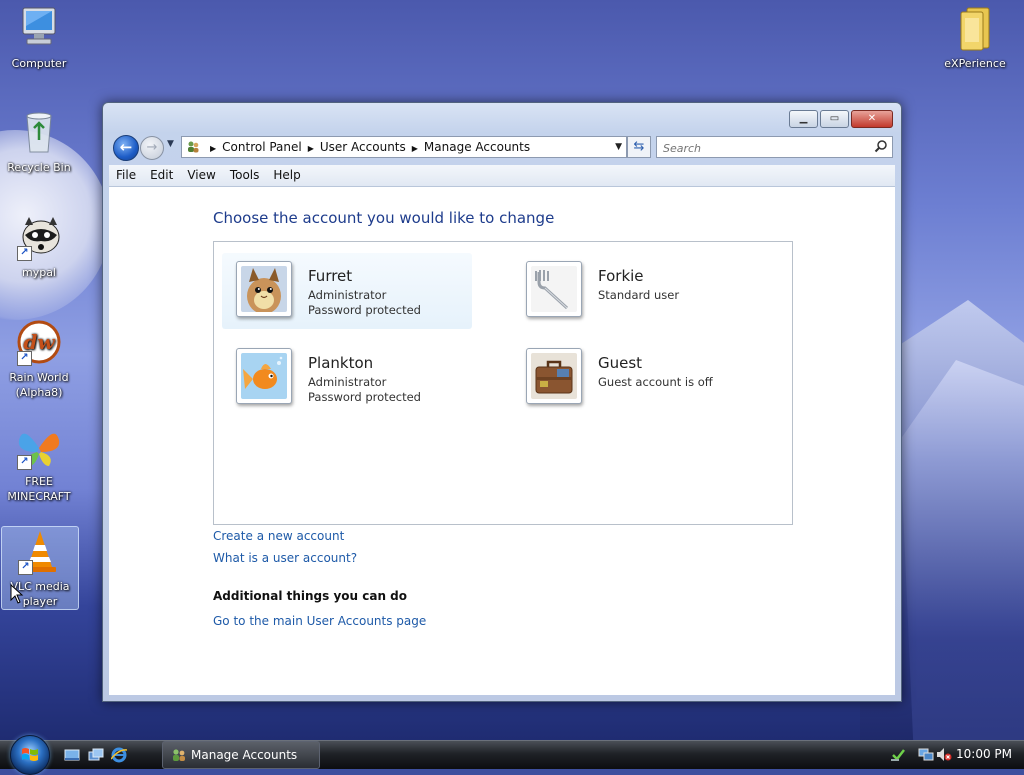 The width and height of the screenshot is (1024, 775). I want to click on taskbar-button-label: Manage Accounts, so click(244, 755).